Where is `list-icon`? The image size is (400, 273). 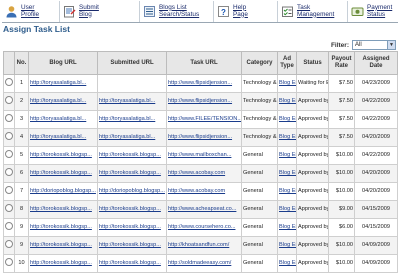
list-icon is located at coordinates (149, 11).